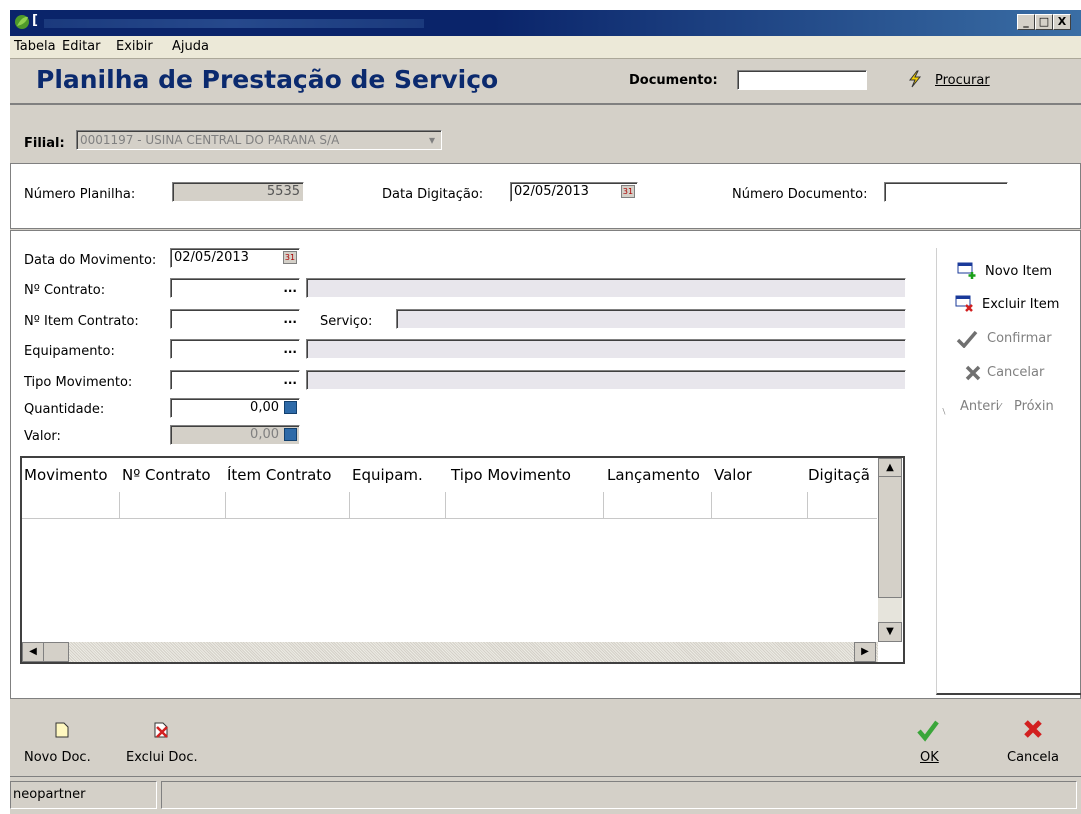 The image size is (1081, 814). What do you see at coordinates (161, 730) in the screenshot?
I see `delete-document-icon` at bounding box center [161, 730].